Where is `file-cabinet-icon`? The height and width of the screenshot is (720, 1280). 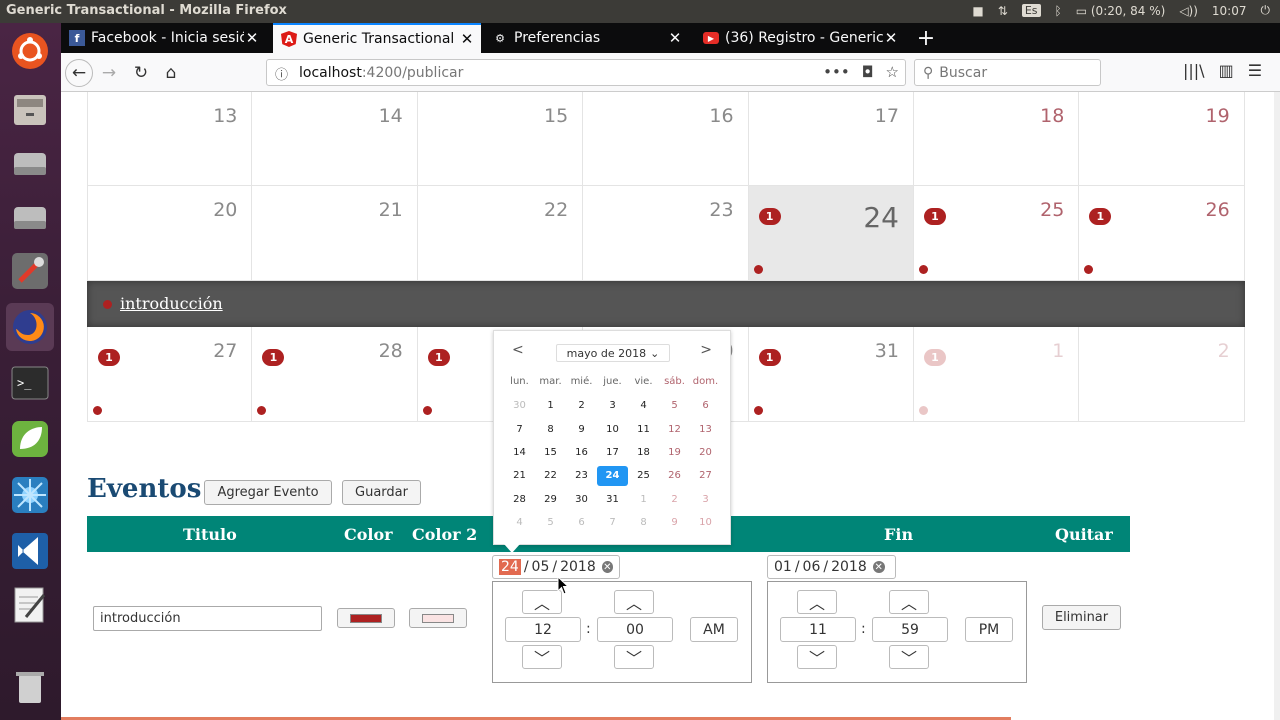 file-cabinet-icon is located at coordinates (30, 109).